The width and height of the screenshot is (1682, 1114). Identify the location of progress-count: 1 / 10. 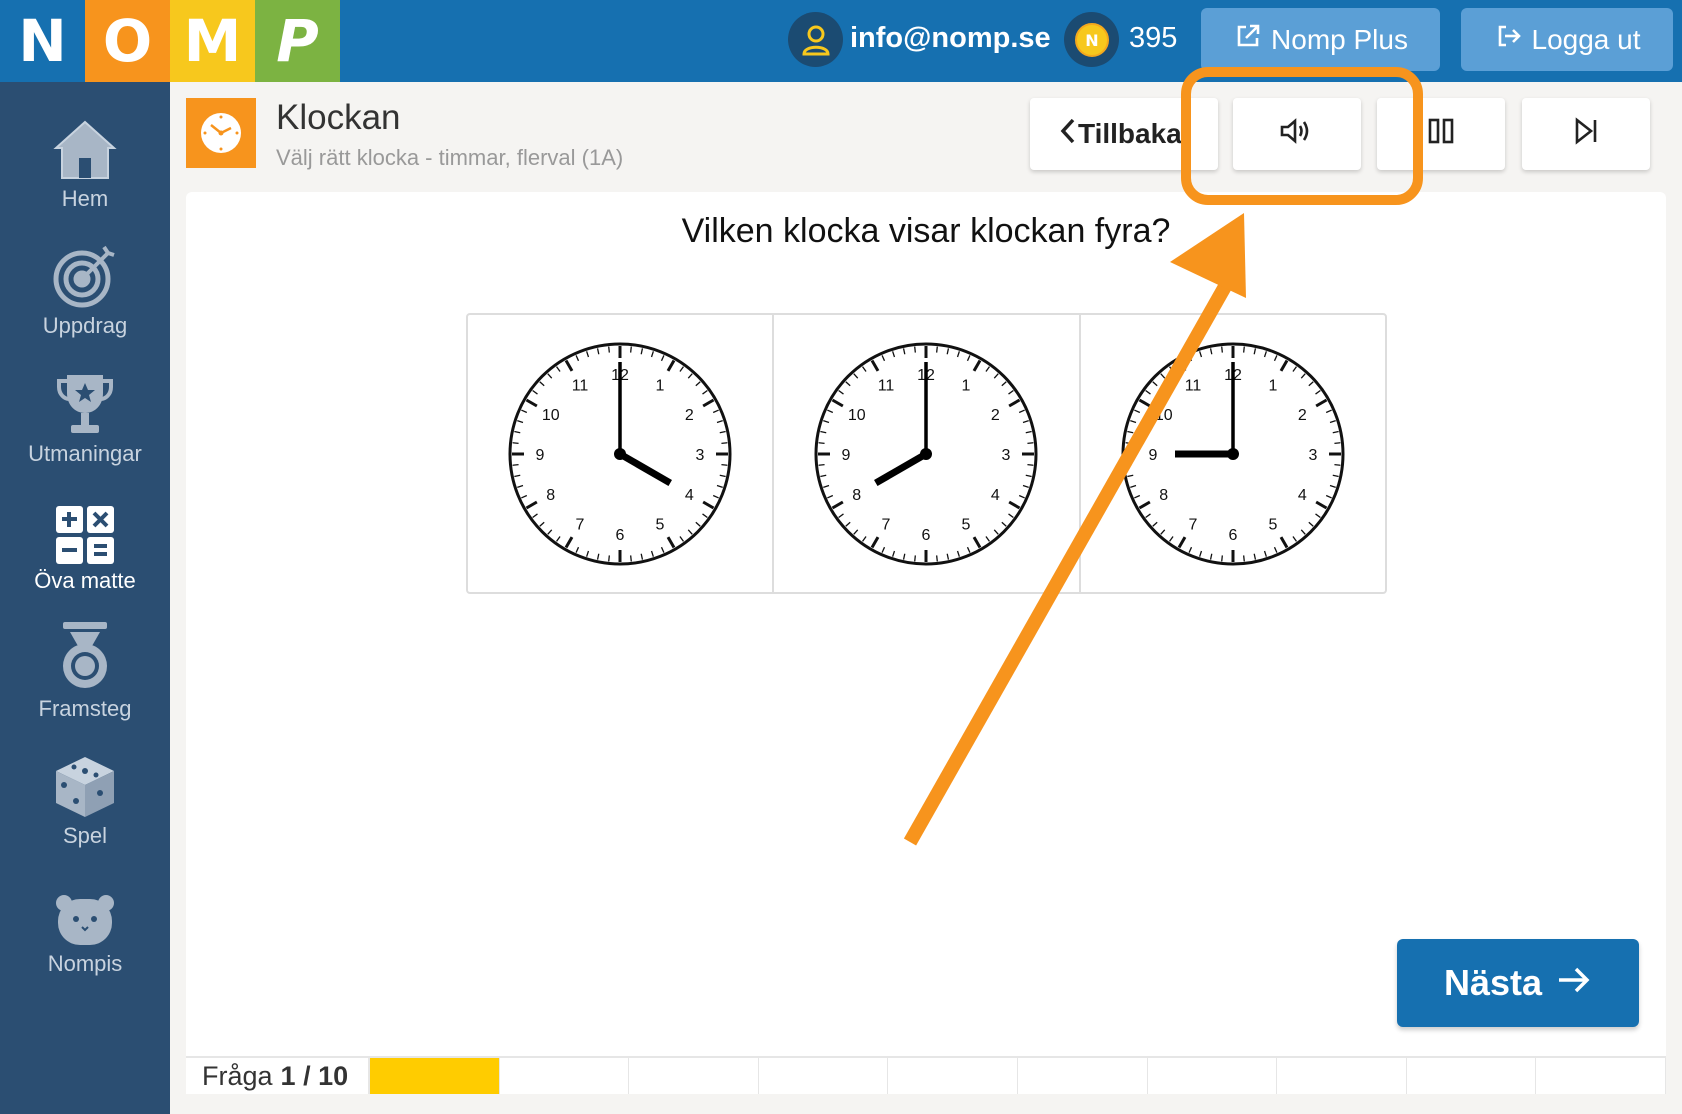
(314, 1075).